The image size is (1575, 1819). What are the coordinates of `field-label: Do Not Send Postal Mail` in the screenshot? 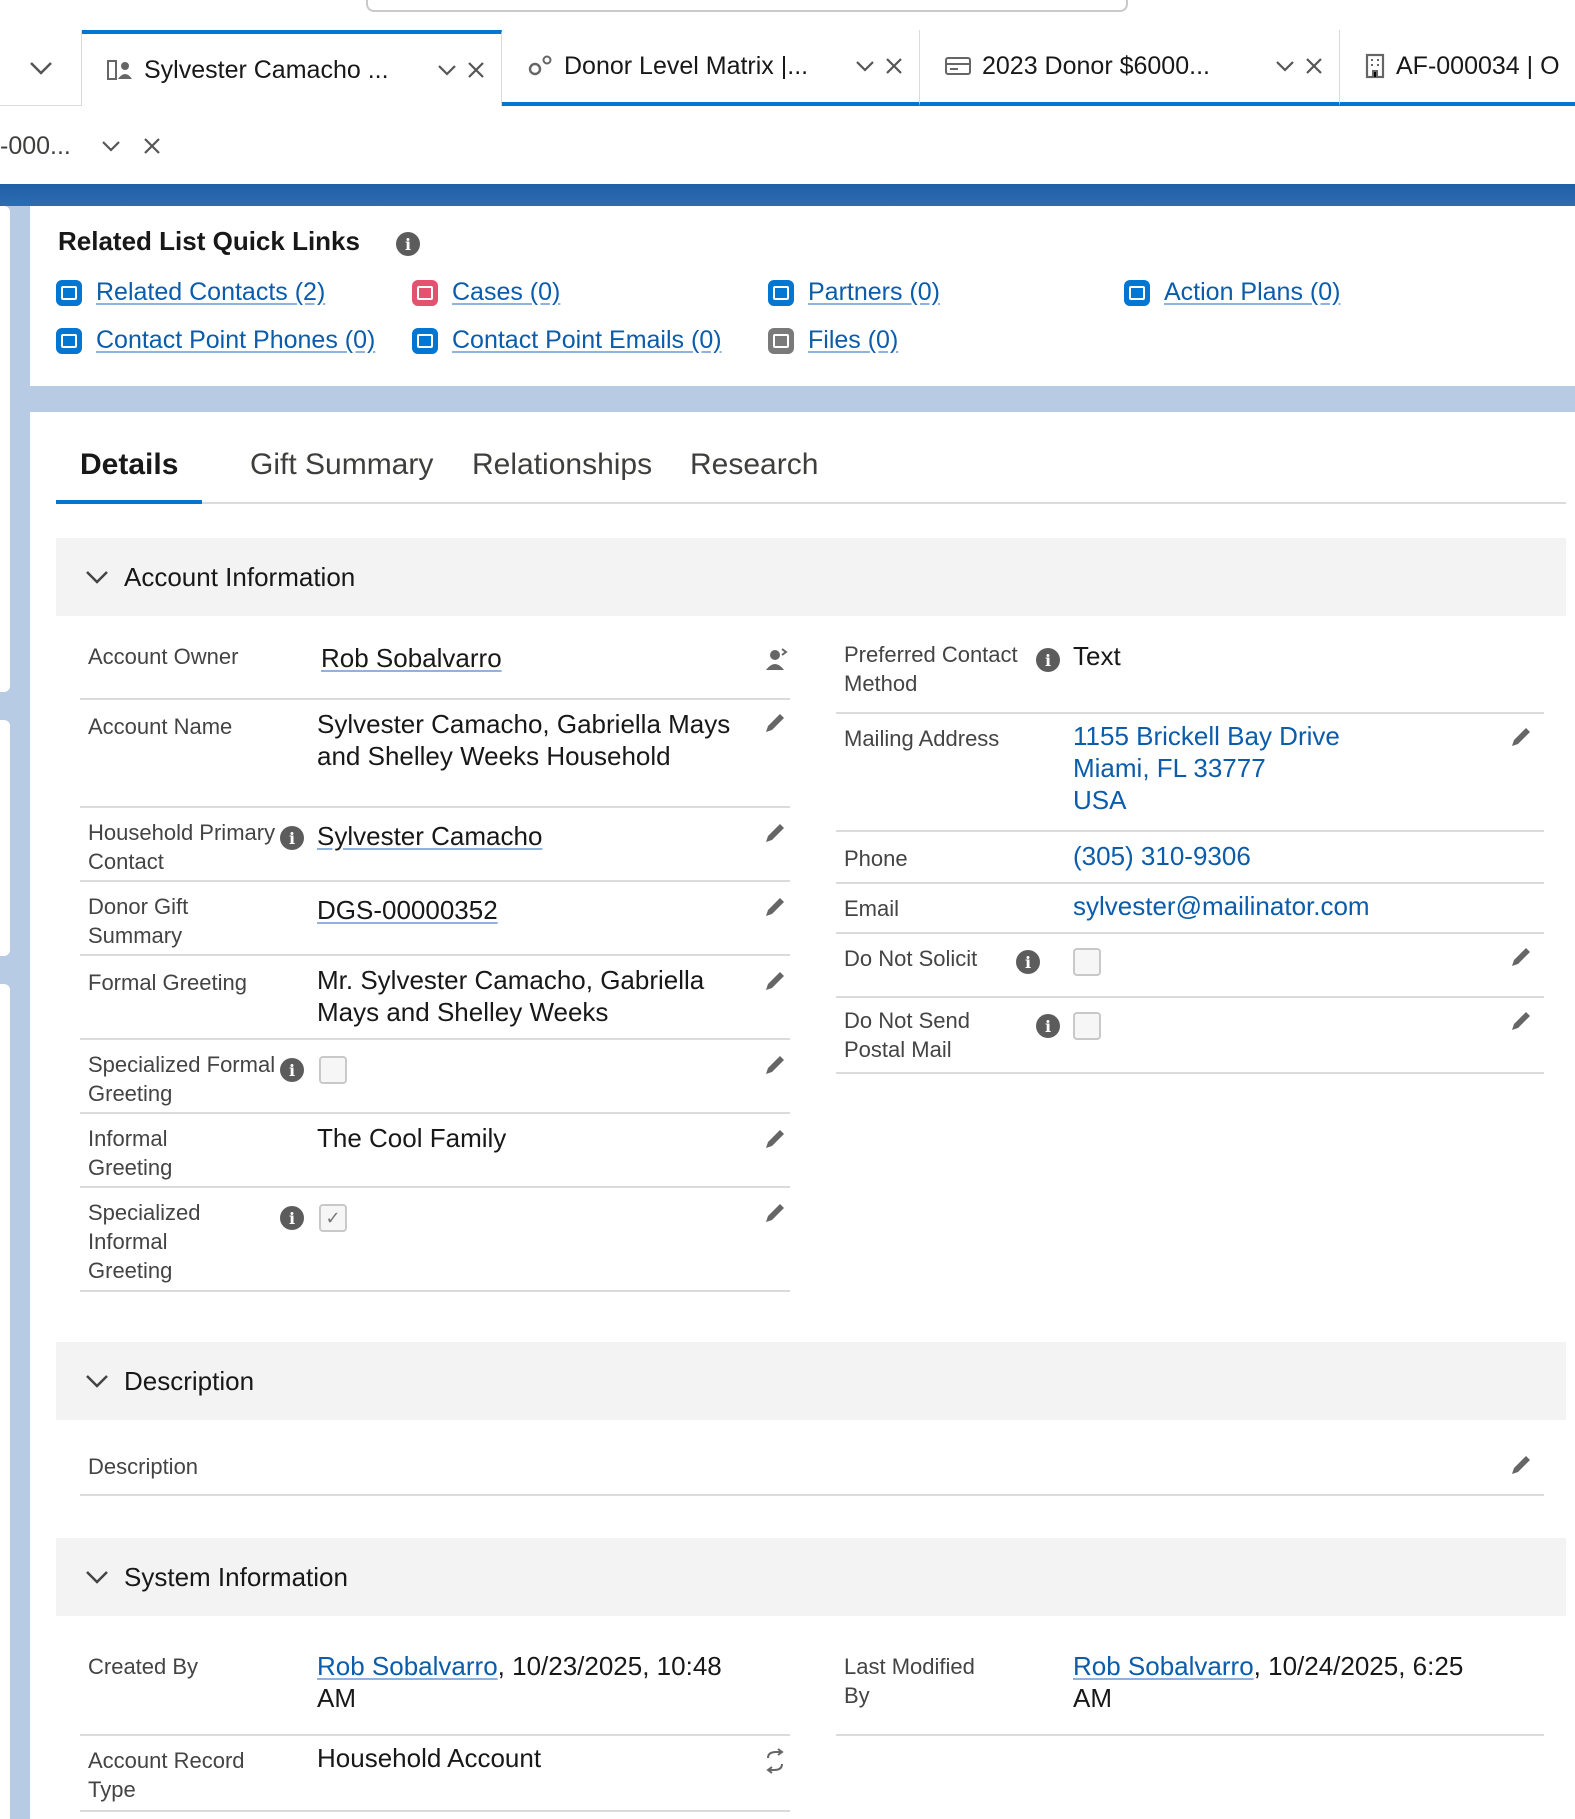 It's located at (907, 1035).